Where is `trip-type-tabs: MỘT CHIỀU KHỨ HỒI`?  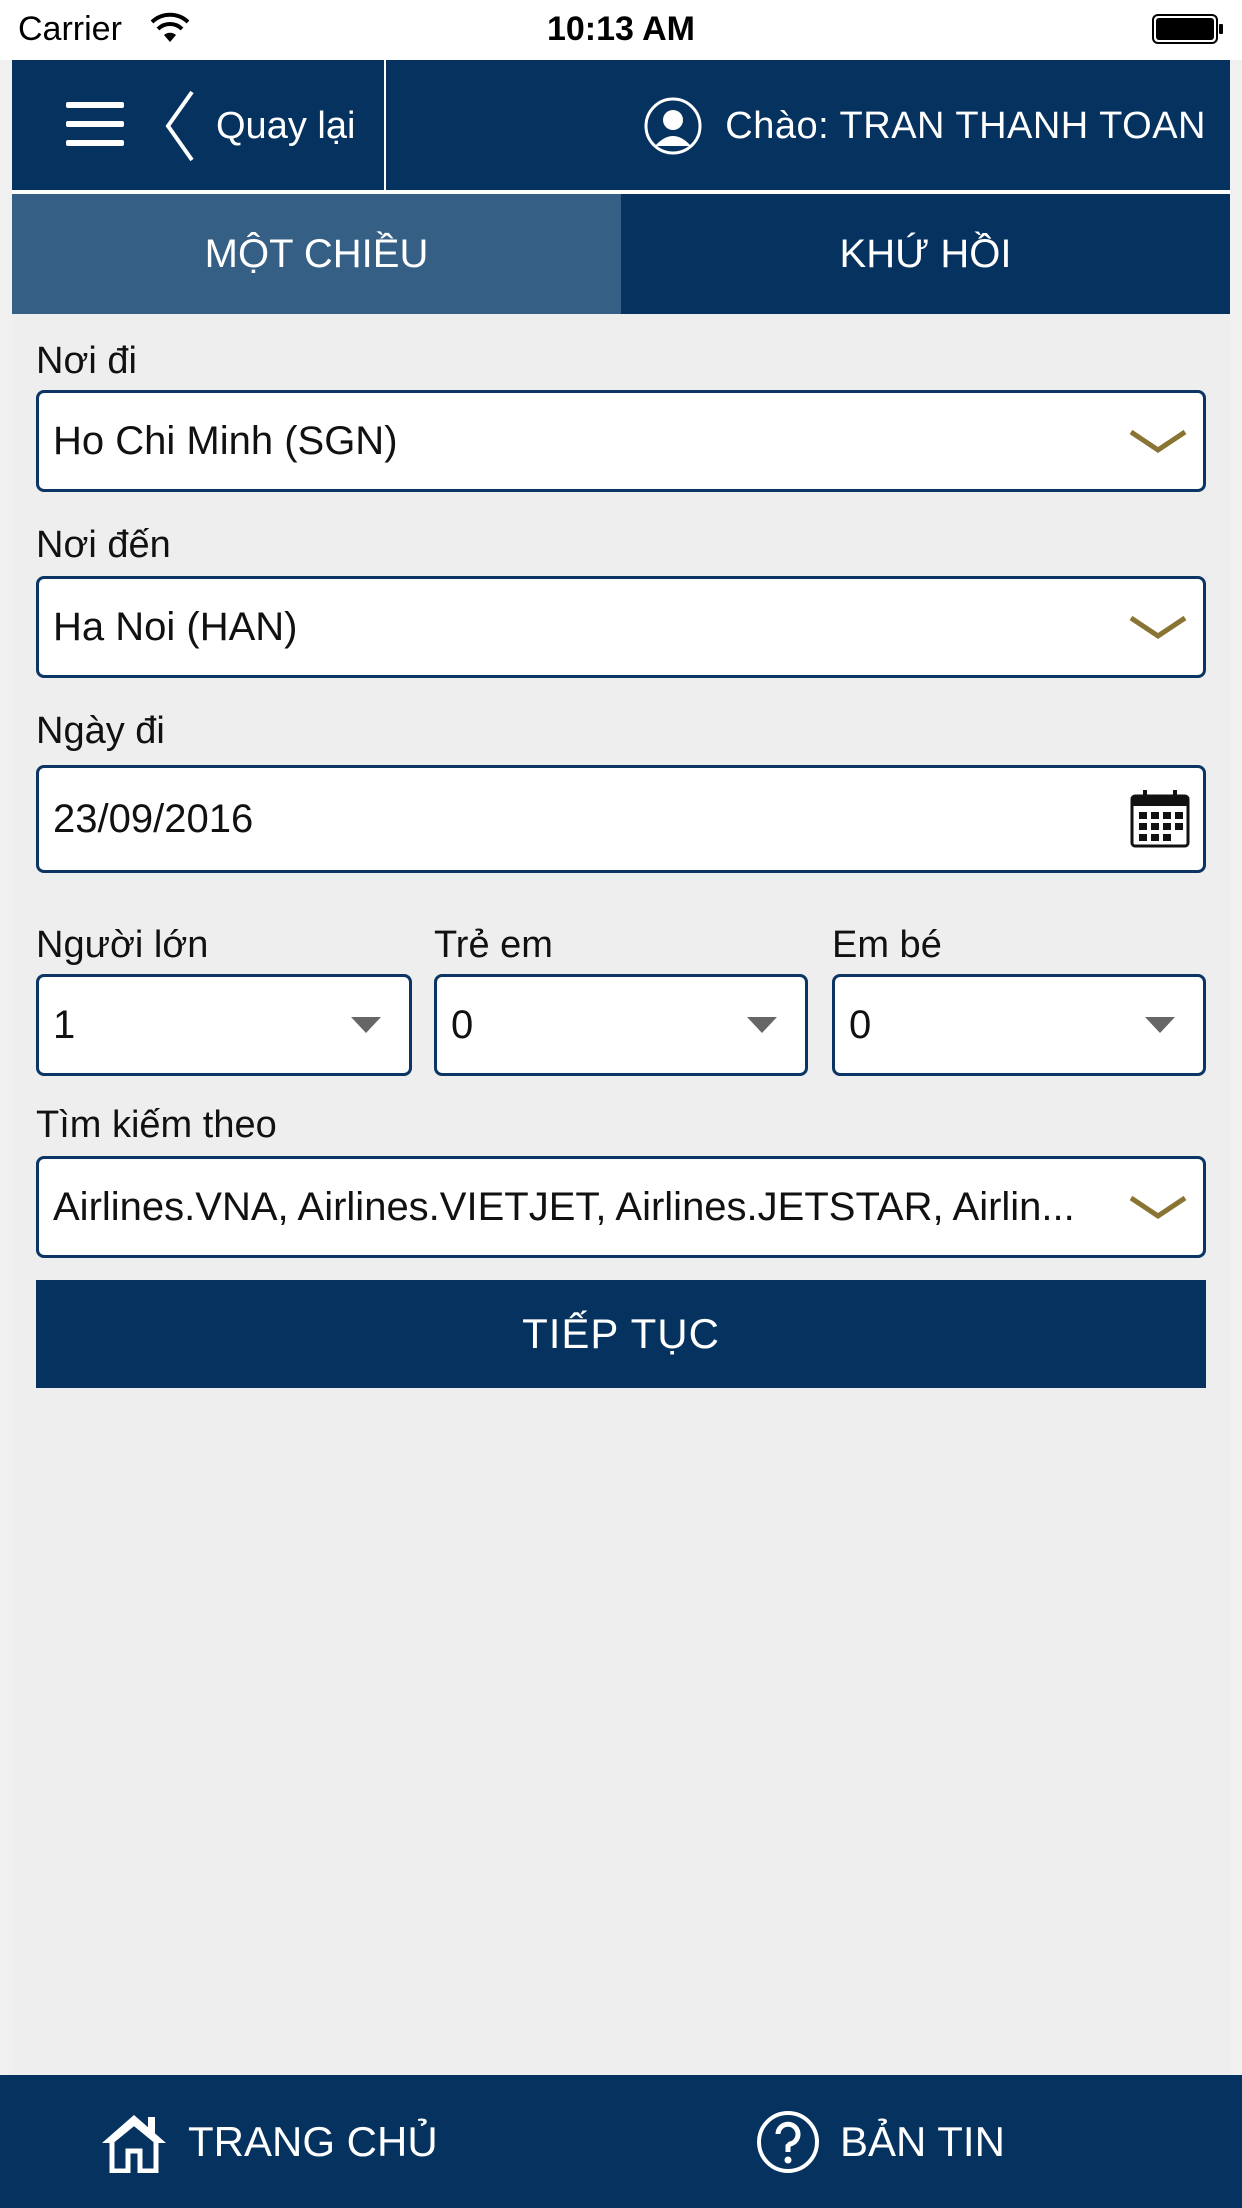
trip-type-tabs: MỘT CHIỀU KHỨ HỒI is located at coordinates (621, 254).